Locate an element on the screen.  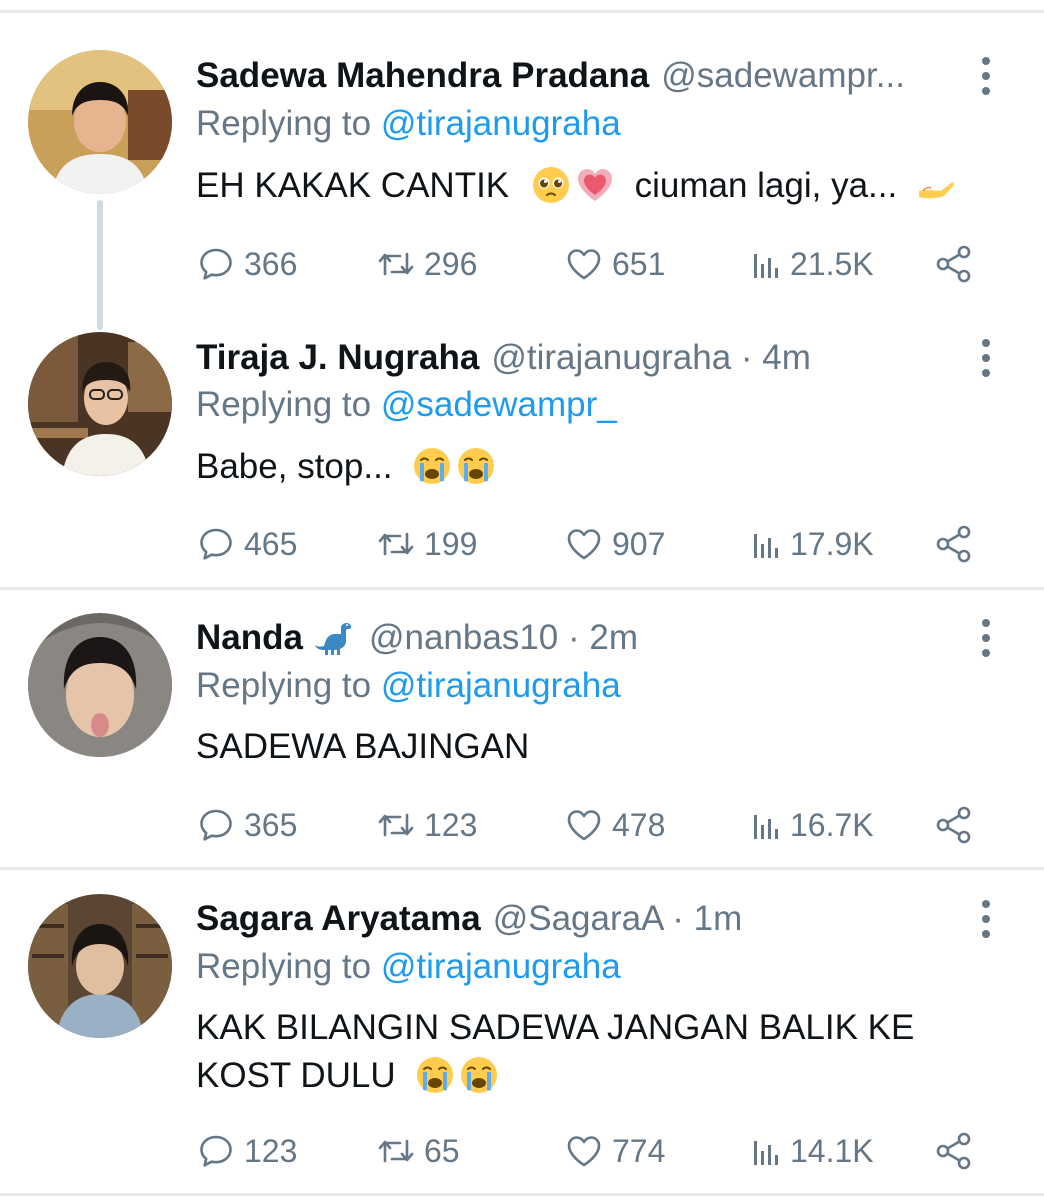
reply-button: 123 is located at coordinates (246, 1151).